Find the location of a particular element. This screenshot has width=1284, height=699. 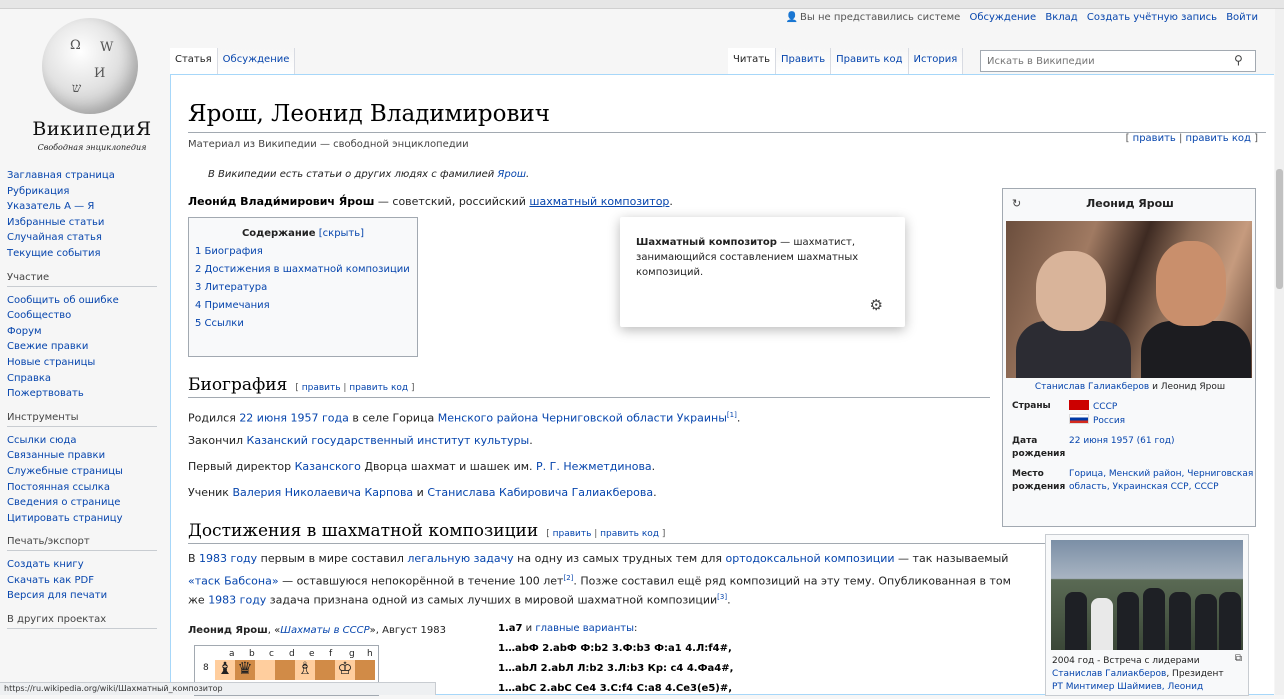

sidebar-item-permanent-link: Постоянная ссылка is located at coordinates (87, 488).